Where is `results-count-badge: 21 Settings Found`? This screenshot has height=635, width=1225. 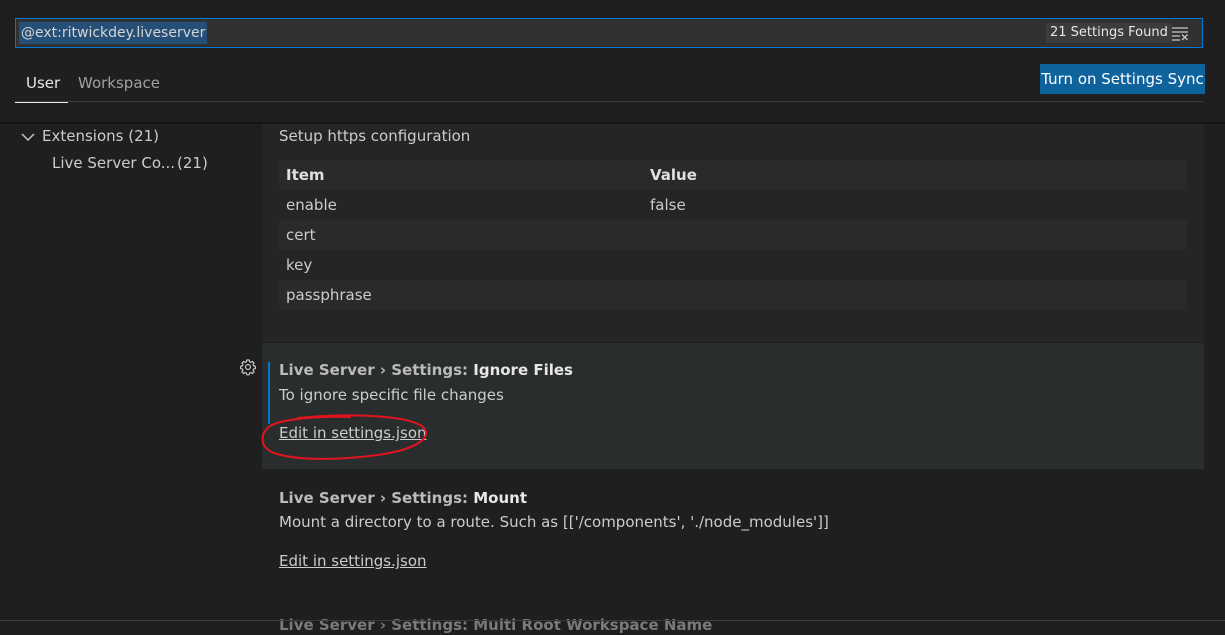
results-count-badge: 21 Settings Found is located at coordinates (1109, 33).